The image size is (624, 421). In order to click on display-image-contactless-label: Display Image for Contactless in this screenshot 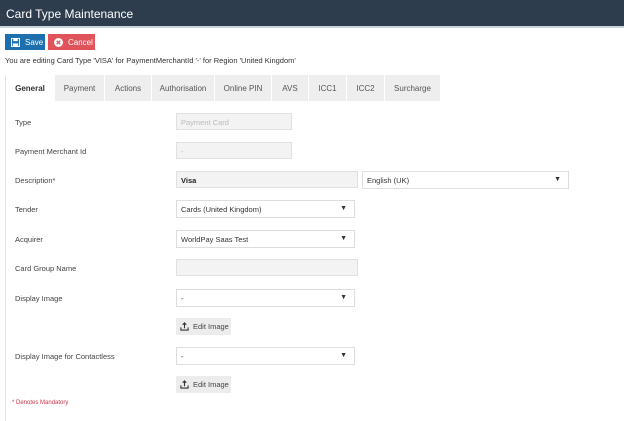, I will do `click(65, 356)`.